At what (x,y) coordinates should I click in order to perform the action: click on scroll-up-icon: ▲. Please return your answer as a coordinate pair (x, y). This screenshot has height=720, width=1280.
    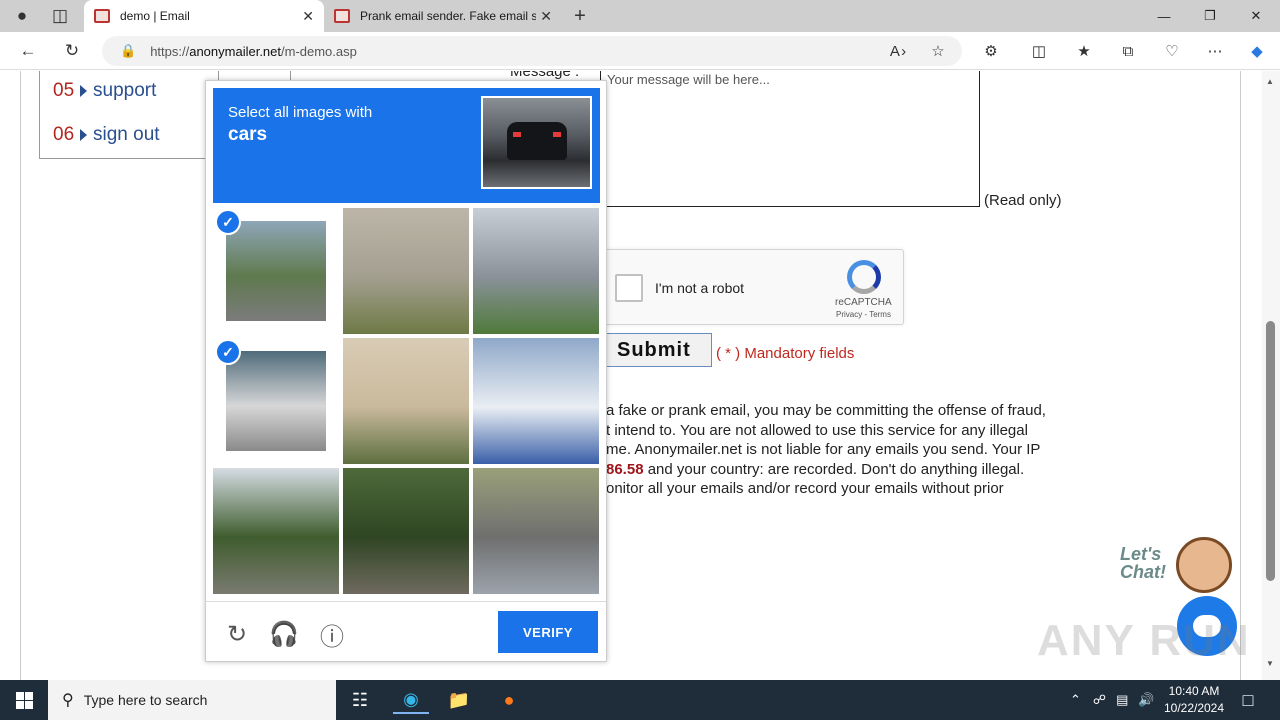
    Looking at the image, I should click on (1270, 81).